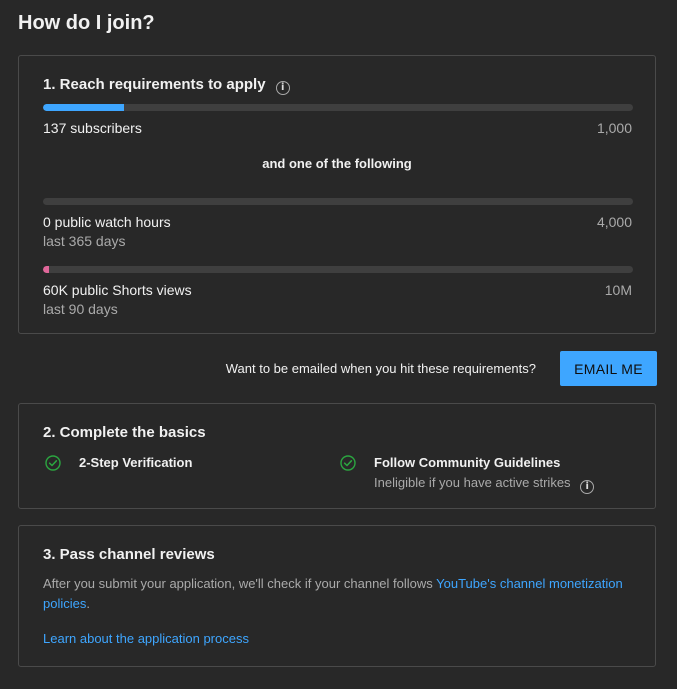 Image resolution: width=677 pixels, height=689 pixels. Describe the element at coordinates (124, 432) in the screenshot. I see `step2-heading: 2. Complete the basics` at that location.